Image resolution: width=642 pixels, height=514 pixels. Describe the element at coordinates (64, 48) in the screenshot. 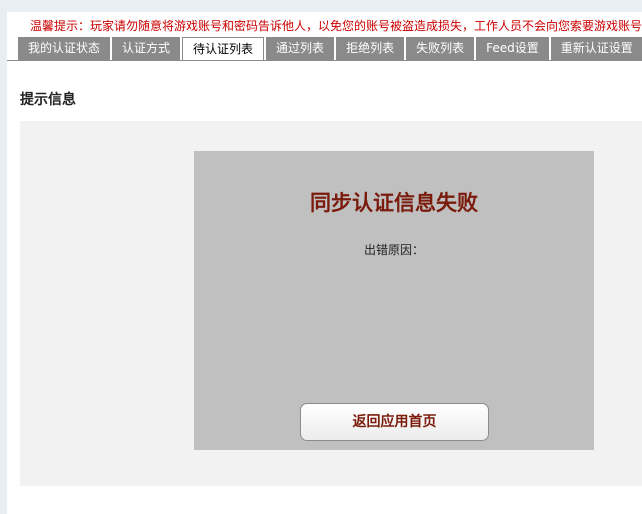

I see `tab-my-status: 我的认证状态` at that location.